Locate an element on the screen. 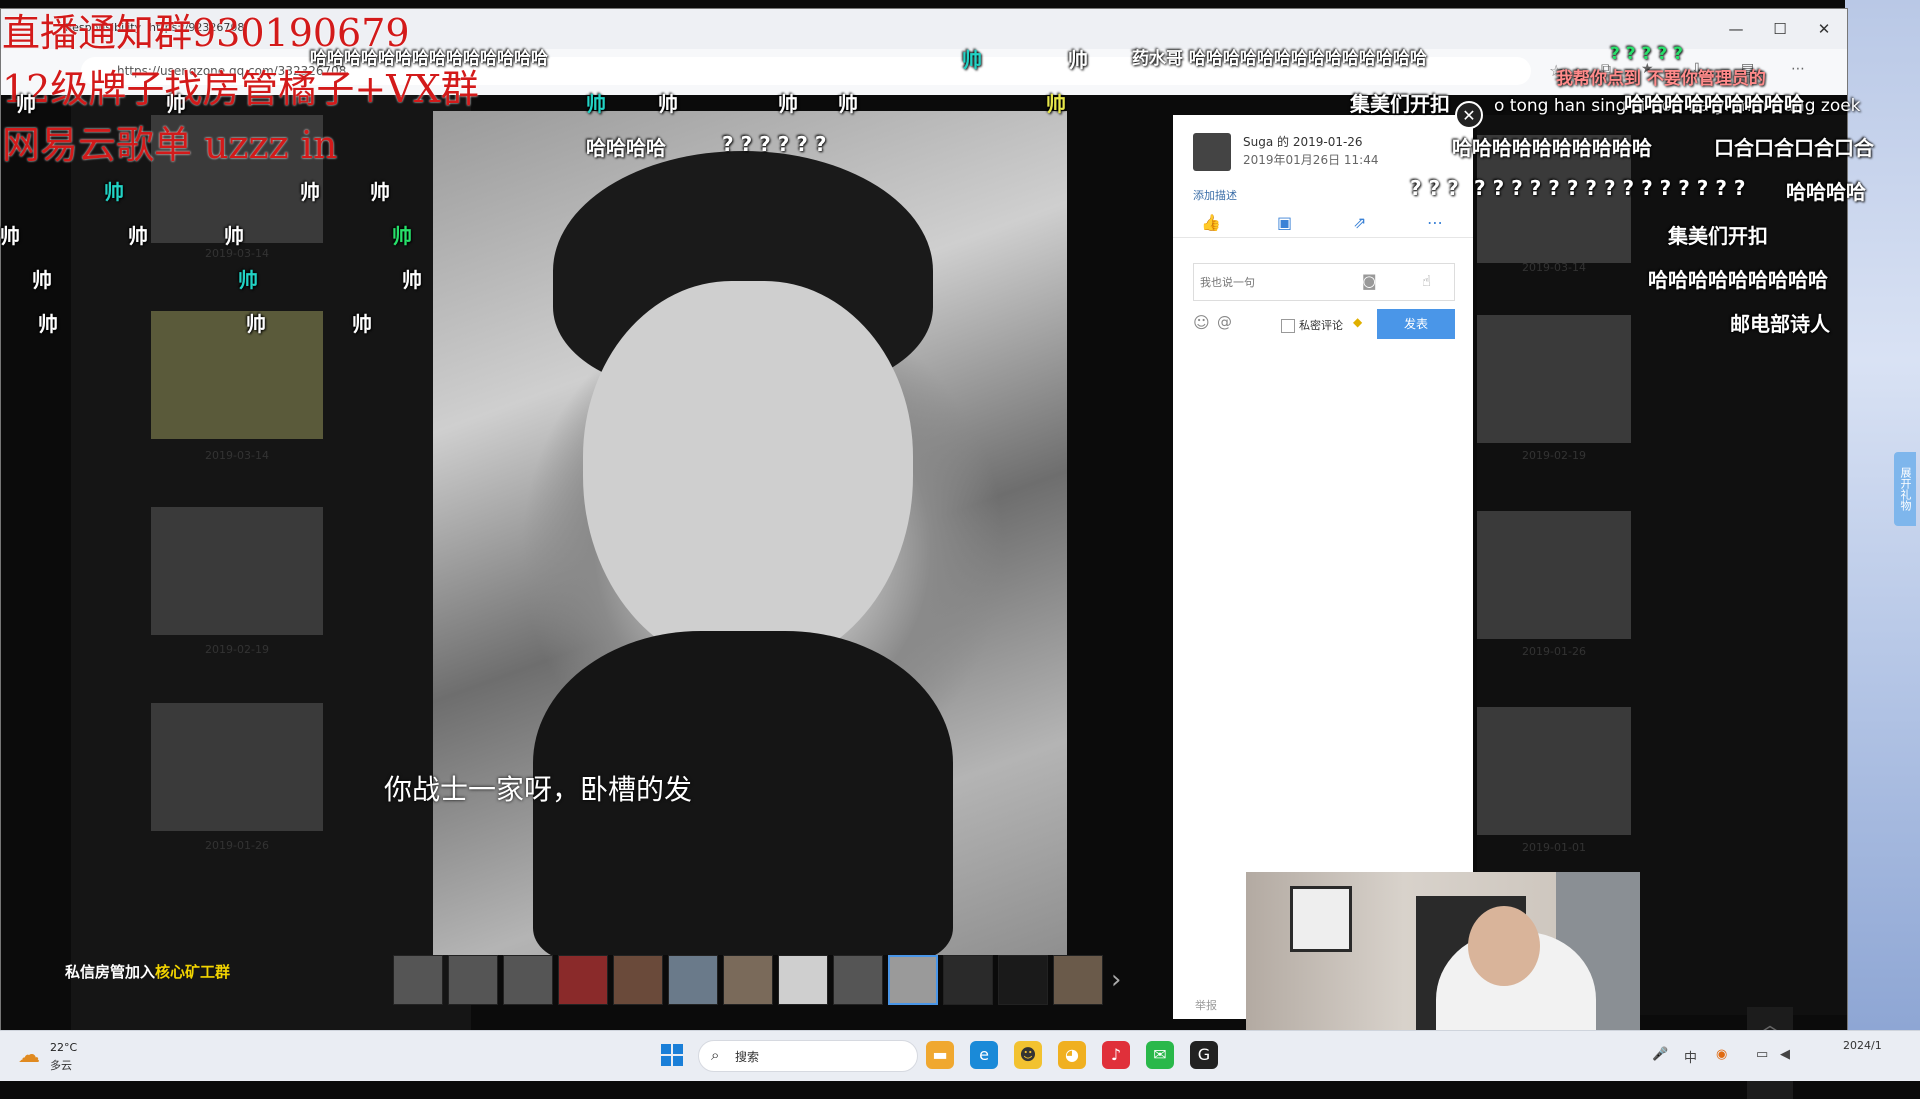 This screenshot has height=1099, width=1920. comment-box: ◙ ☝ is located at coordinates (1324, 282).